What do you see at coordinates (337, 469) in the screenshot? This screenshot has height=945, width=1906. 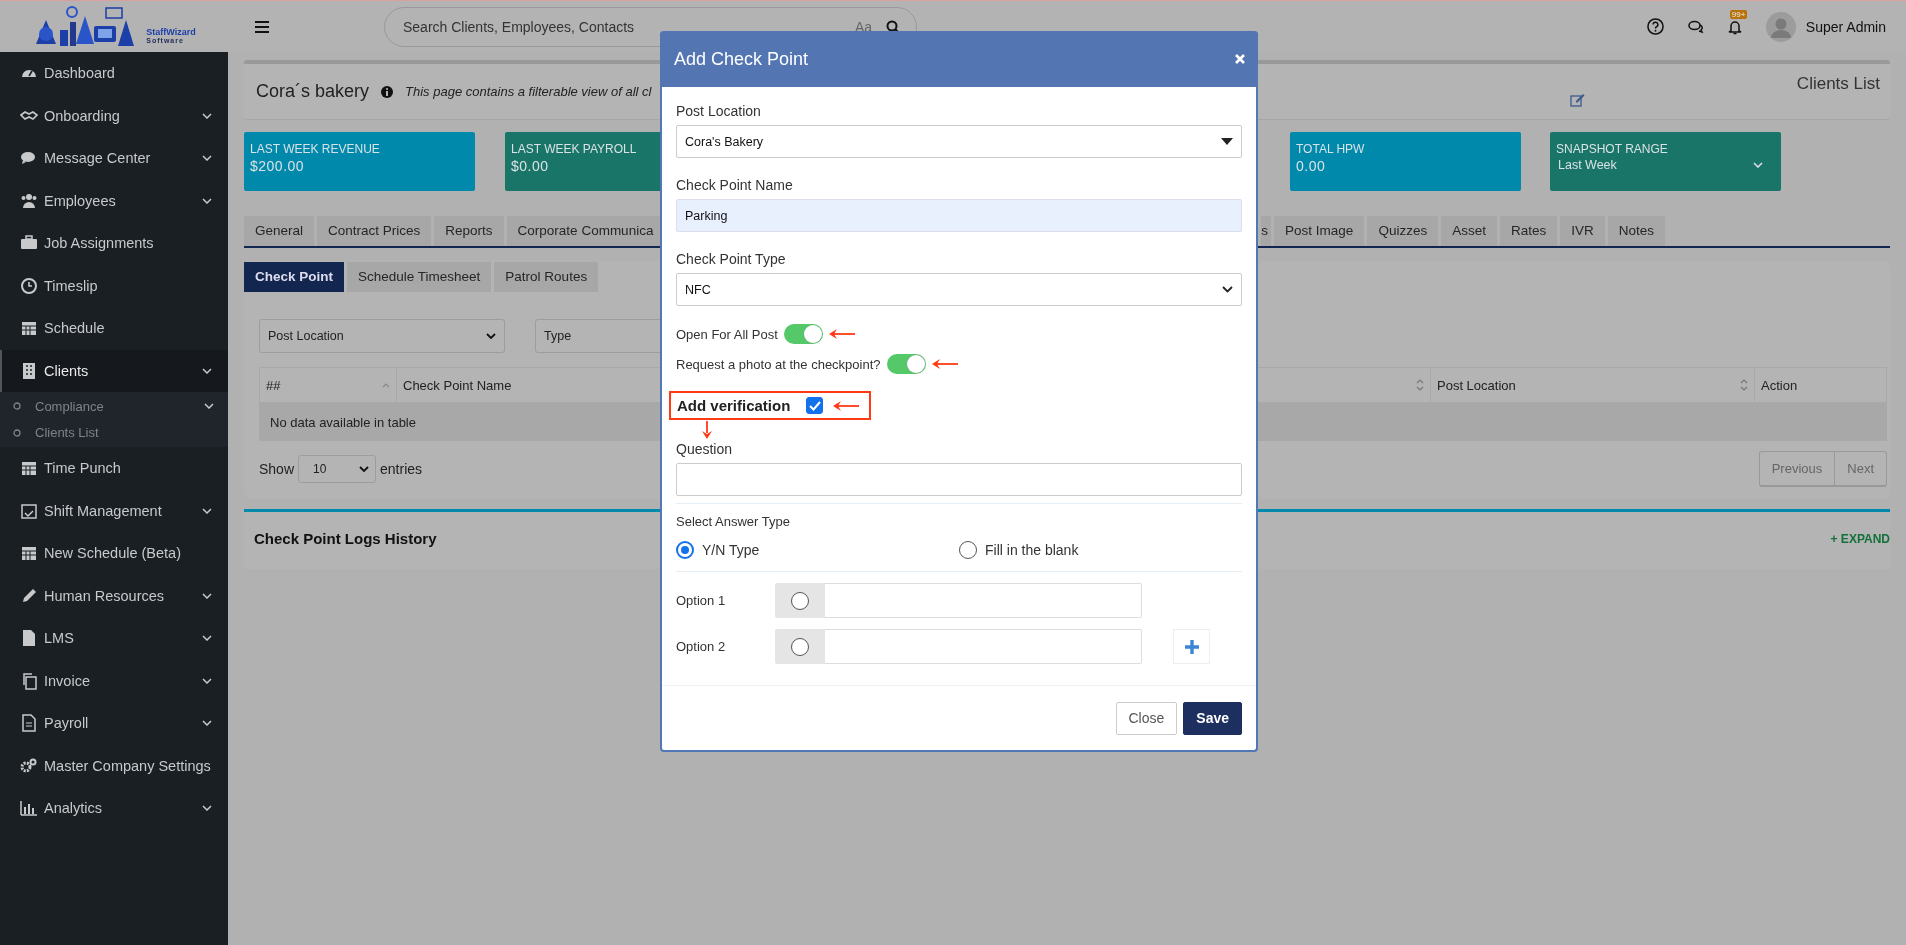 I see `page-length-select: 10` at bounding box center [337, 469].